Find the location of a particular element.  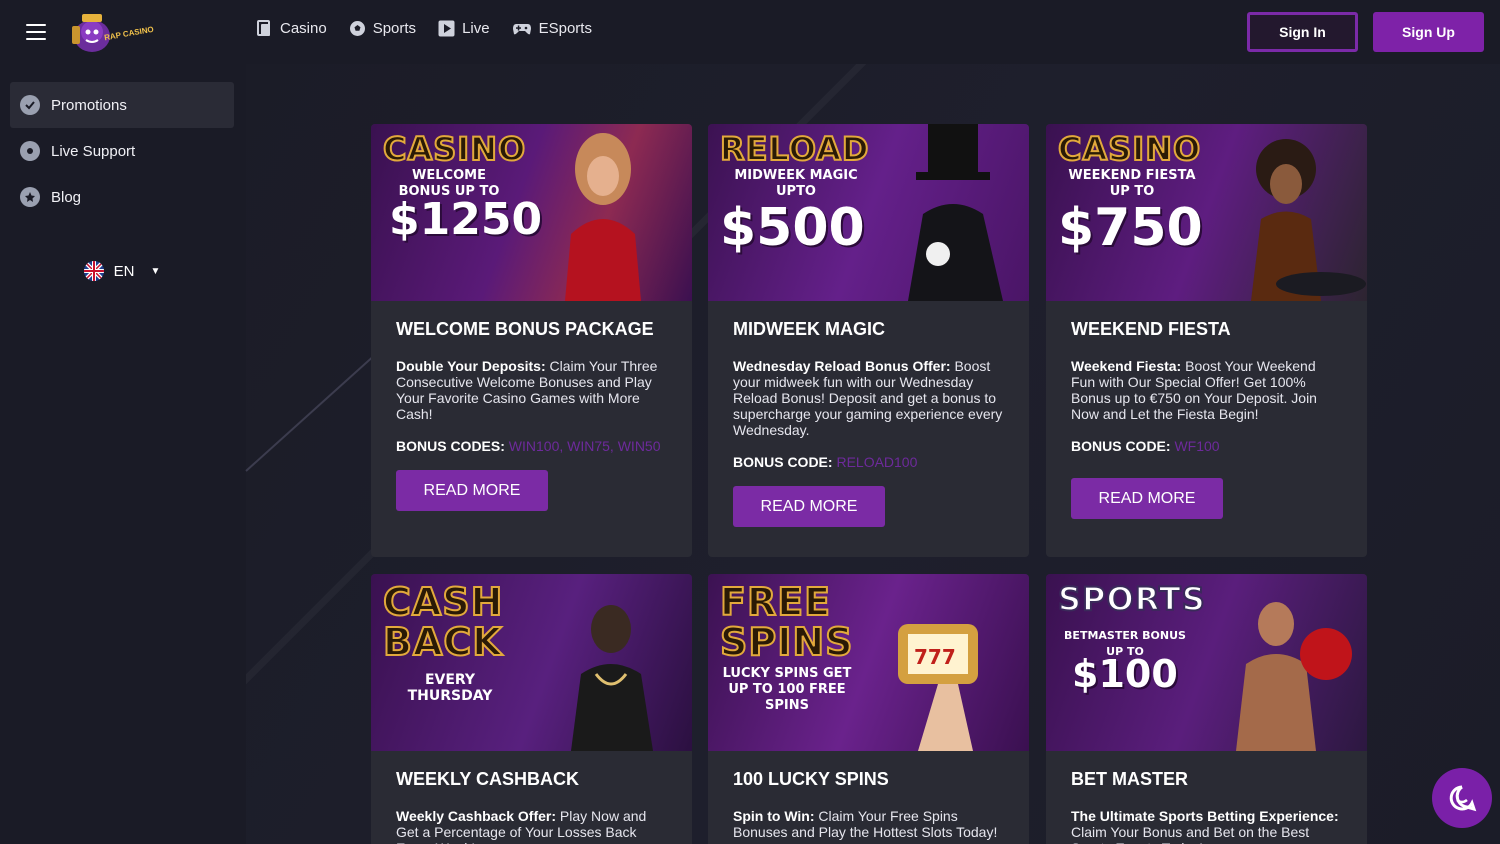

slot-machine-illustration: 777 is located at coordinates (938, 687).